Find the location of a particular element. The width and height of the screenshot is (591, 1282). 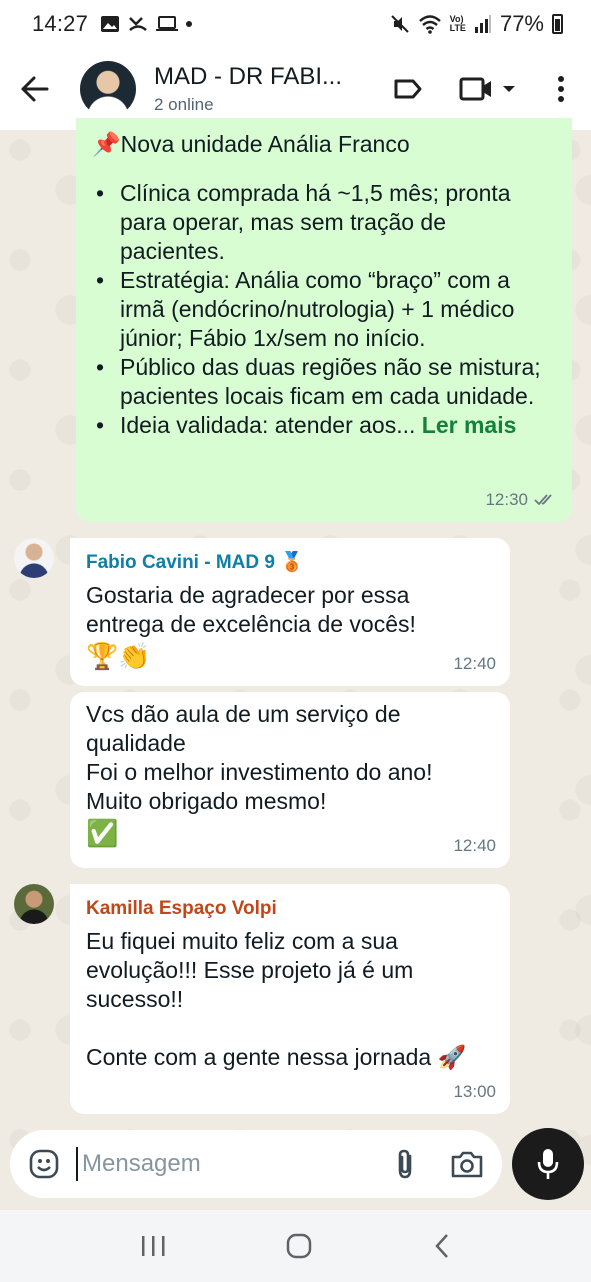

message-line: Conte com a gente nessa jornada 🚀 is located at coordinates (276, 1057).